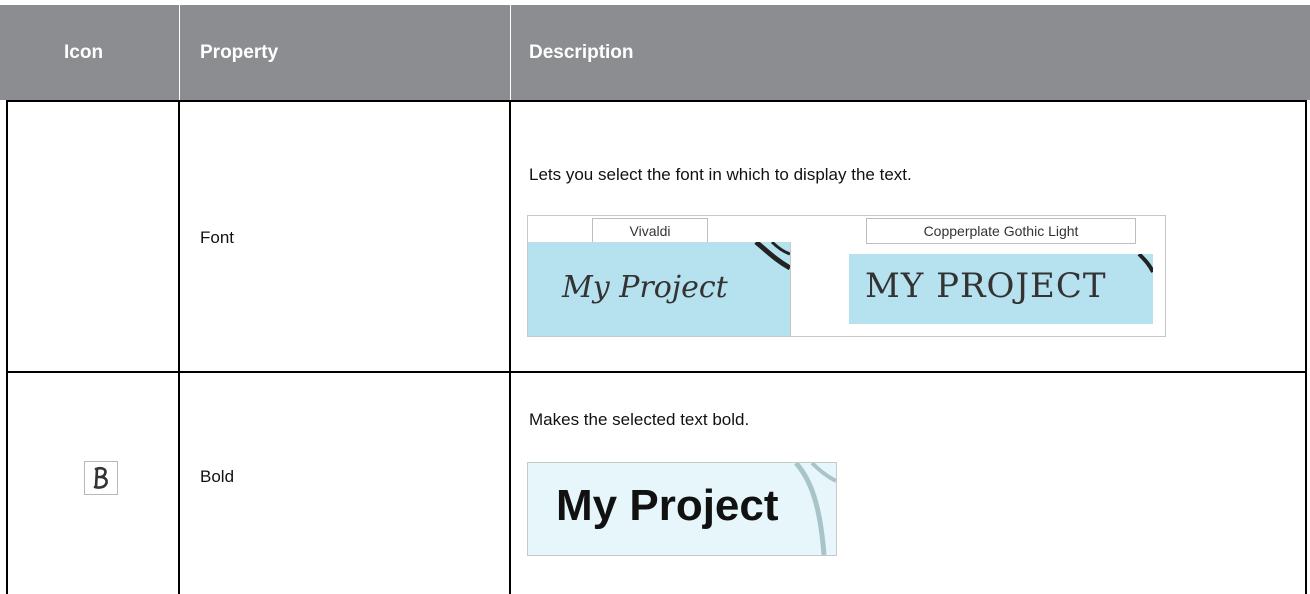 The image size is (1310, 594). I want to click on example-divider, so click(790, 289).